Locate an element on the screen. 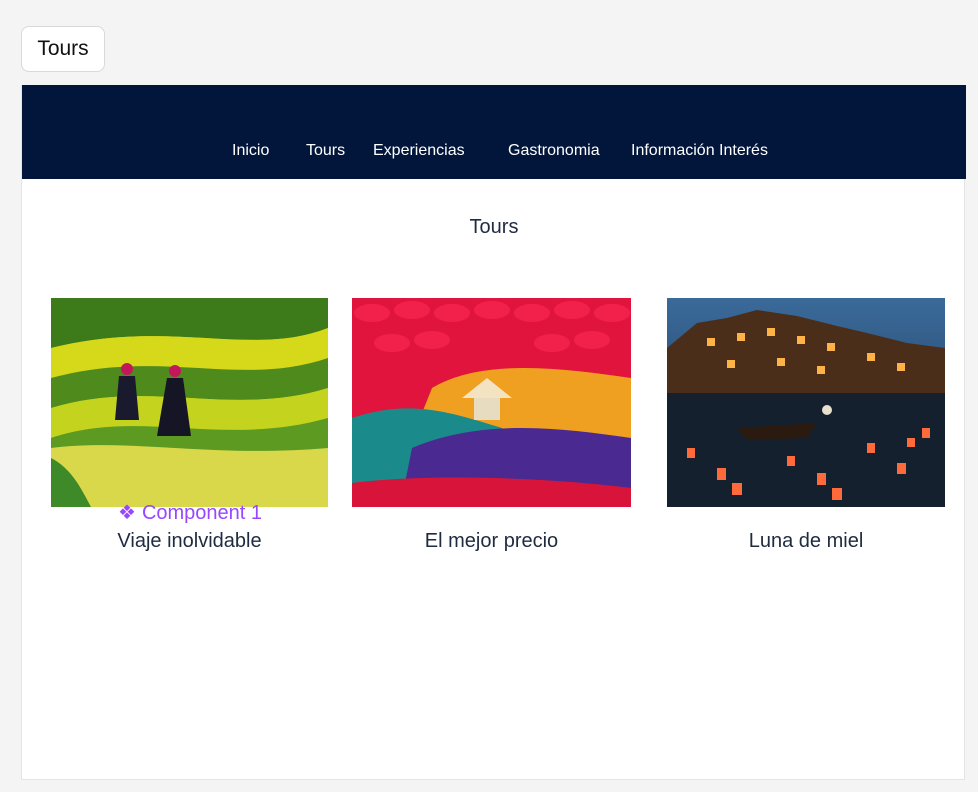 The width and height of the screenshot is (978, 792). card-image-incense-bundles is located at coordinates (491, 402).